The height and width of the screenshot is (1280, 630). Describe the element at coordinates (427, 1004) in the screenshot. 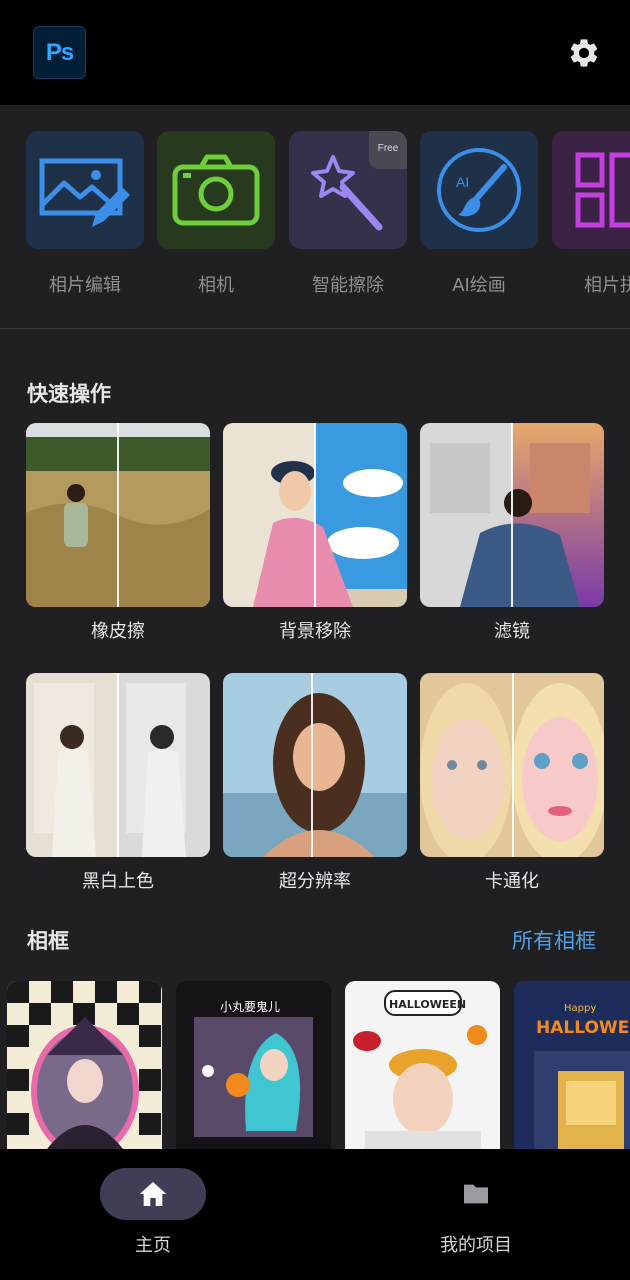

I see `frame-caption: HALLOWEEN` at that location.